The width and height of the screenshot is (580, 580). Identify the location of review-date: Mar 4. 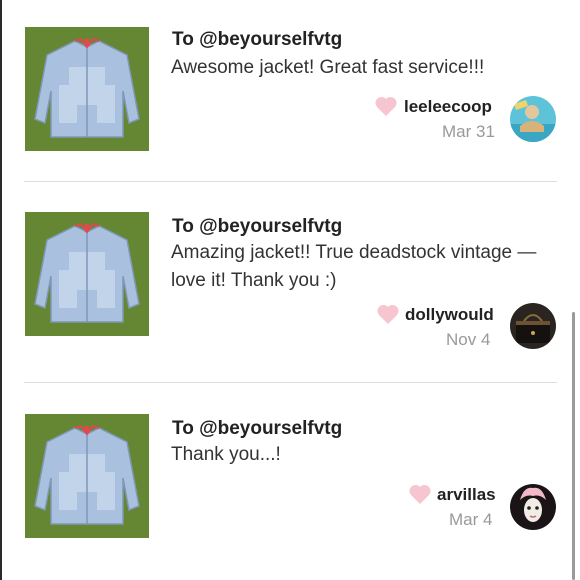
(471, 519).